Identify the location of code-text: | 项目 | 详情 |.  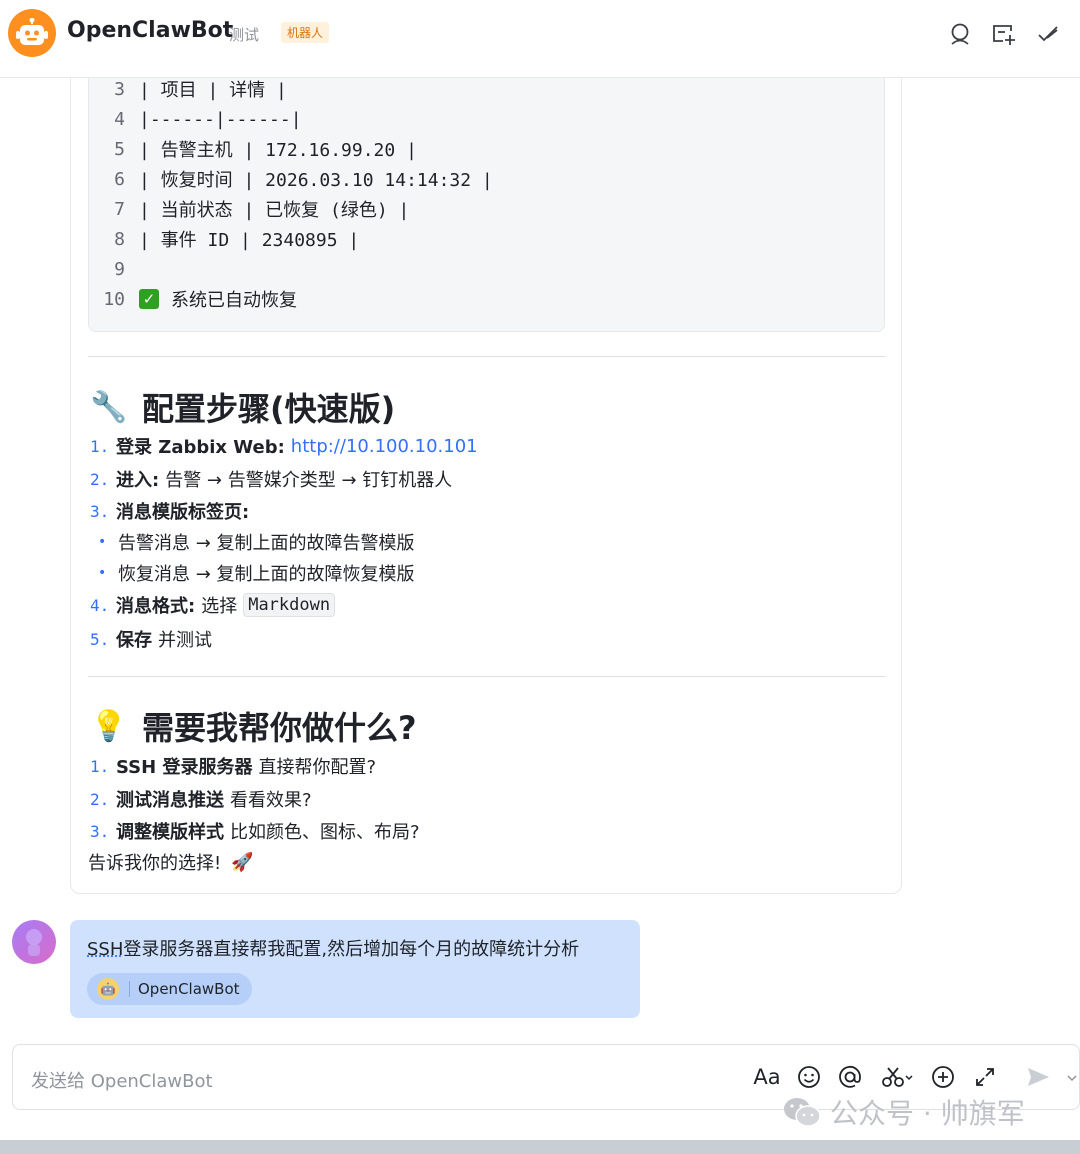
(213, 90).